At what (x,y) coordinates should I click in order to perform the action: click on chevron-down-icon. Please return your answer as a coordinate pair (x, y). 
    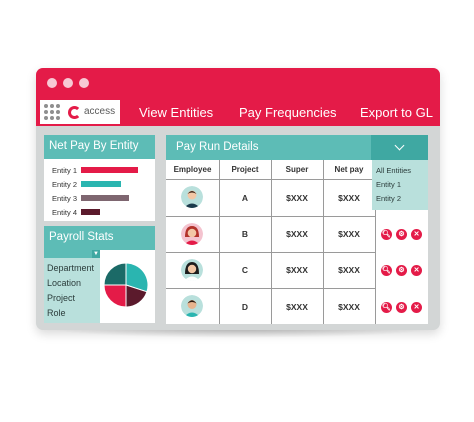
    Looking at the image, I should click on (399, 145).